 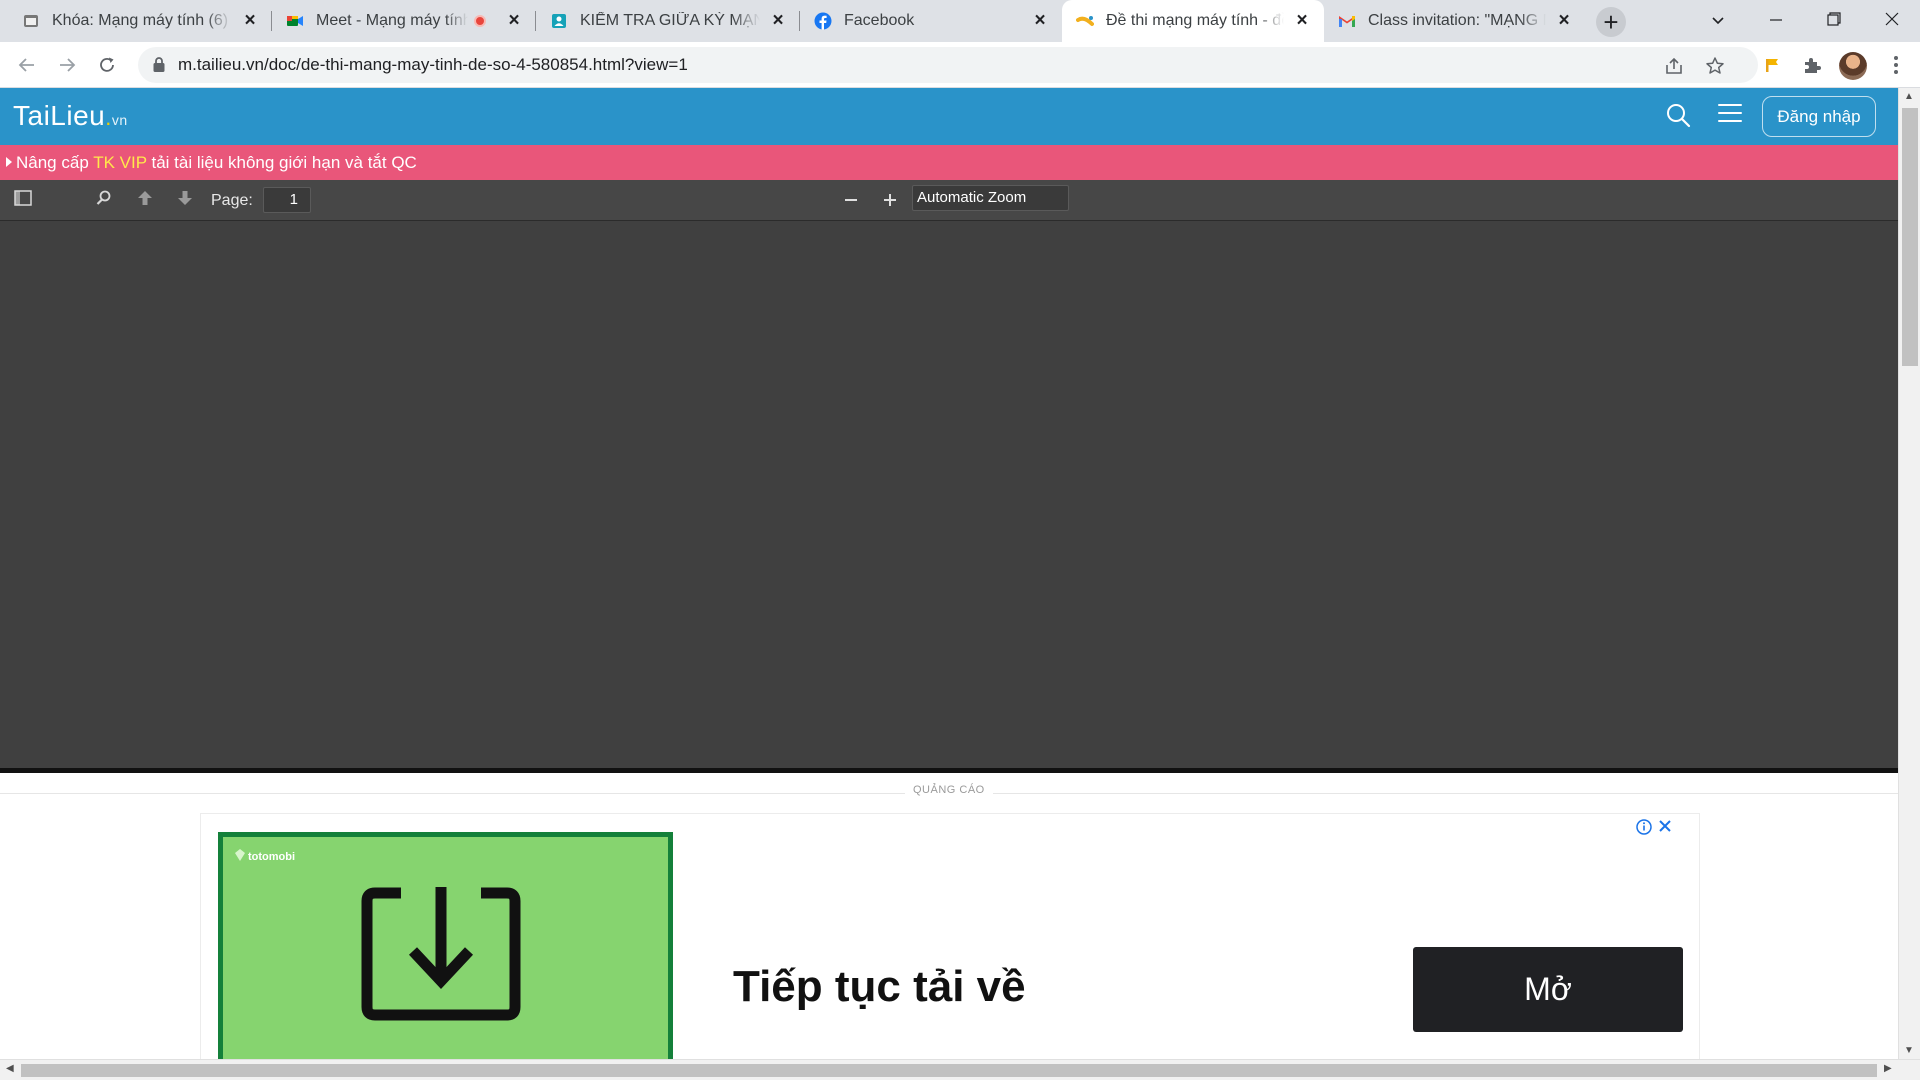 What do you see at coordinates (1834, 20) in the screenshot?
I see `restore-button` at bounding box center [1834, 20].